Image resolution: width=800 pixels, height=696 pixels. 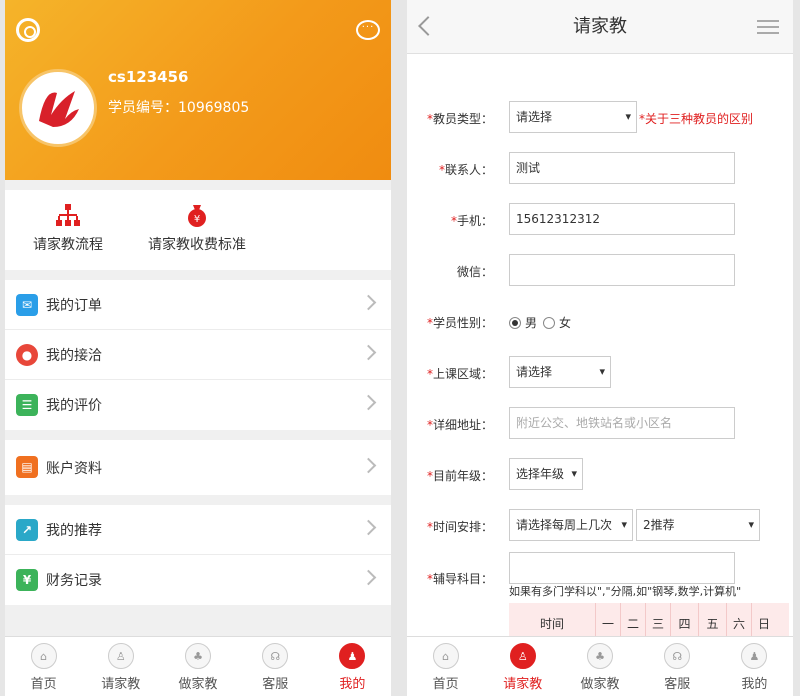 I want to click on table-header-cell: 三, so click(x=657, y=621).